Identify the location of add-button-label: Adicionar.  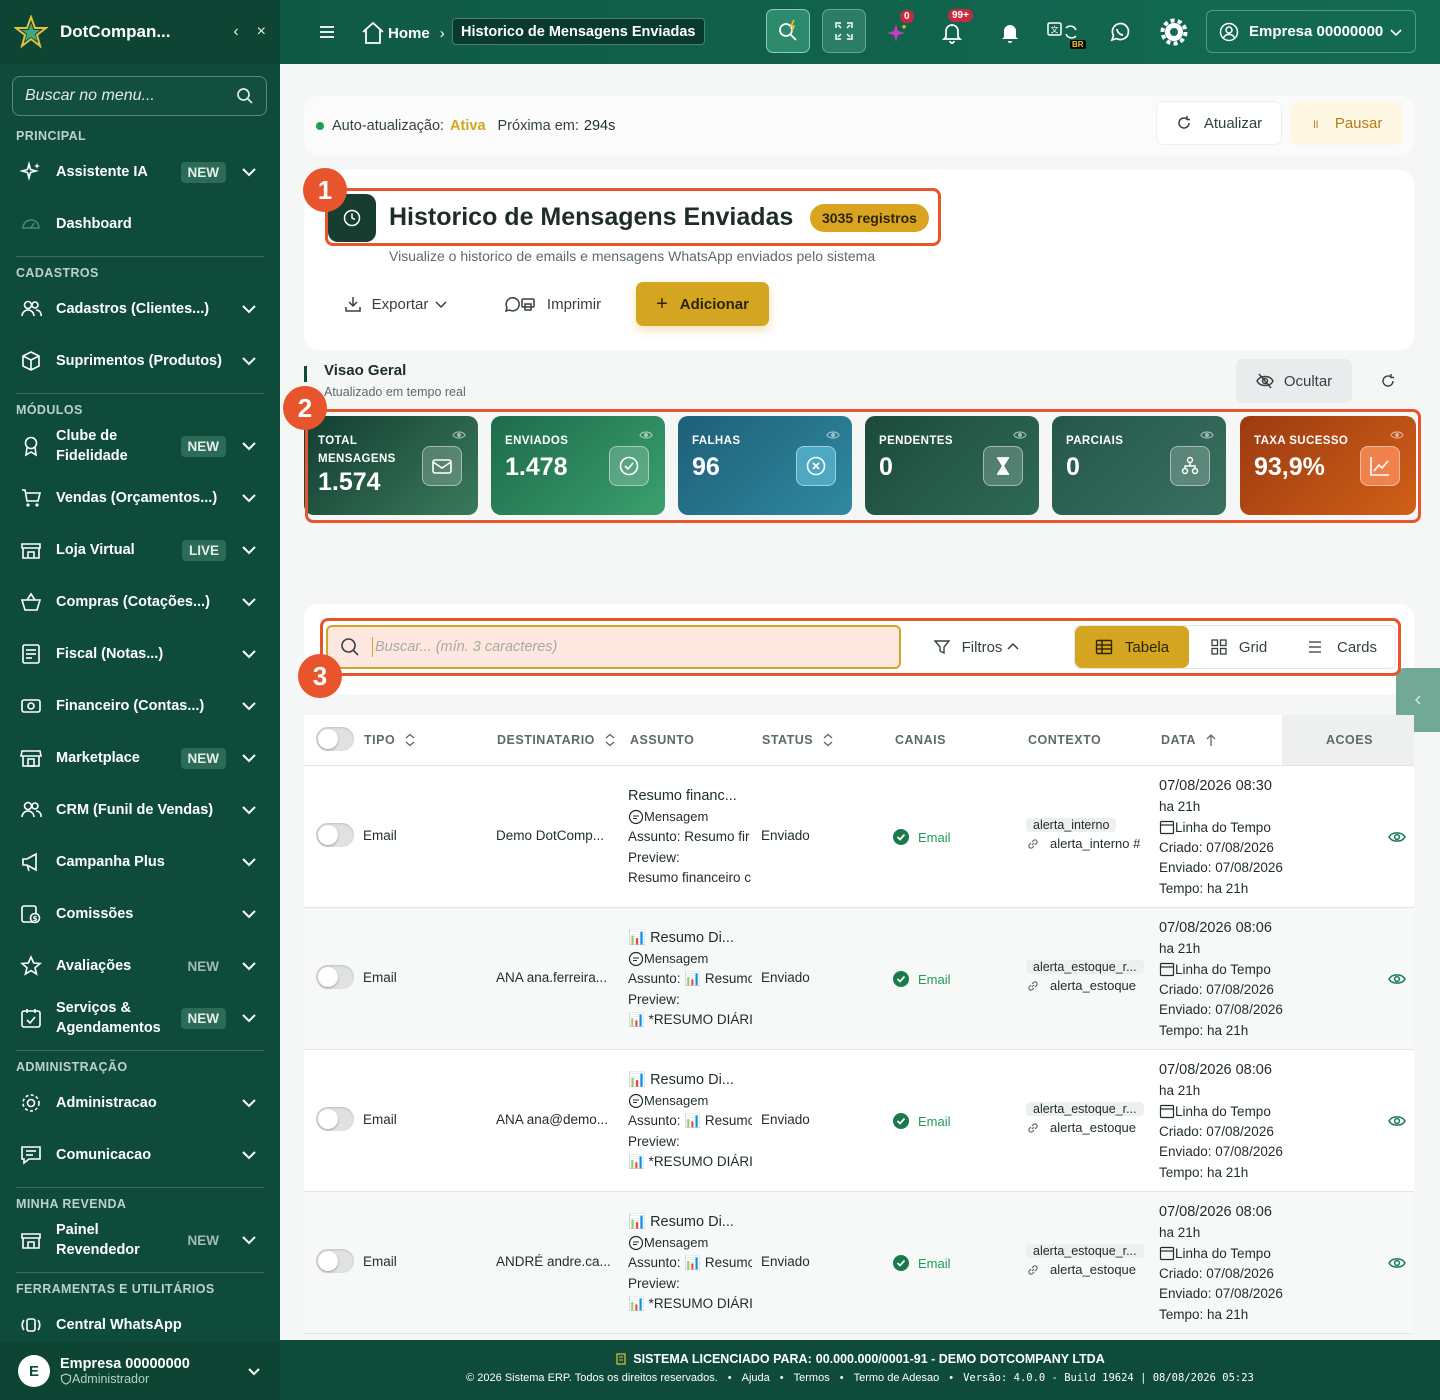
(714, 304).